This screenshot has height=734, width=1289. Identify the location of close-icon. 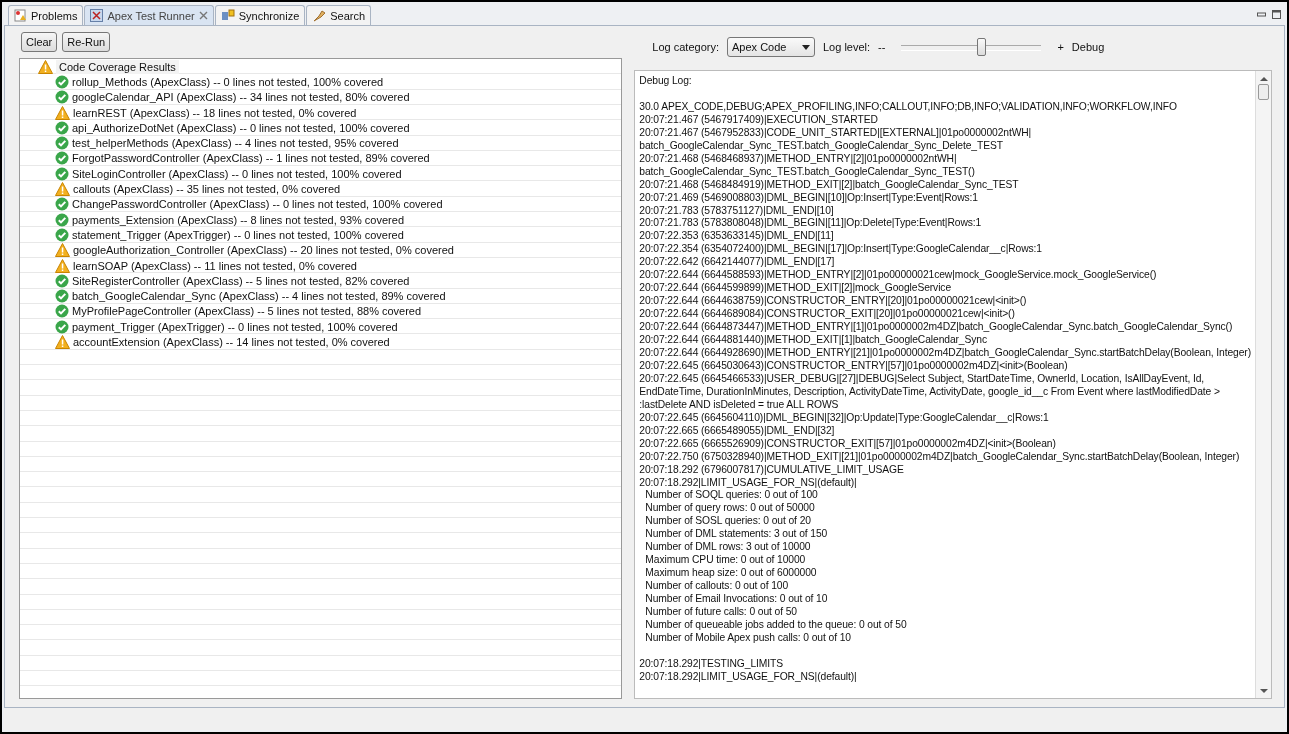
(203, 15).